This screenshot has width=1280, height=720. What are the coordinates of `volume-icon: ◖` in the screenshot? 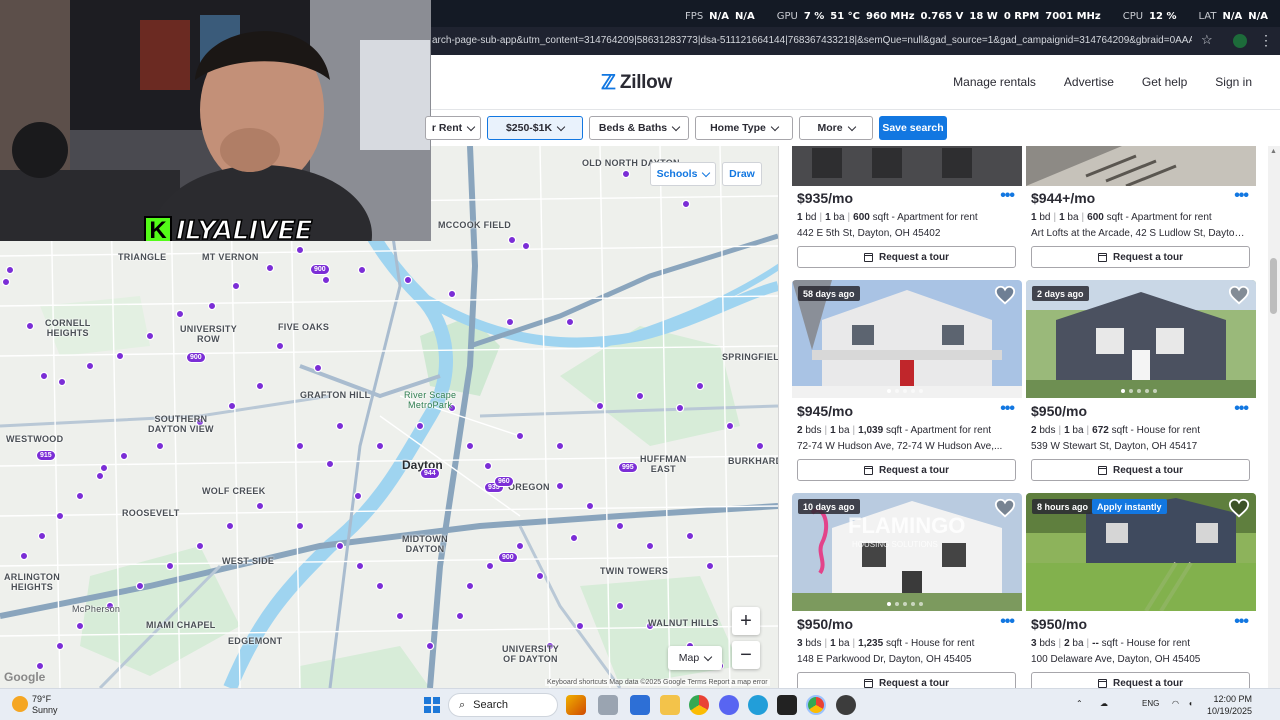 It's located at (1190, 703).